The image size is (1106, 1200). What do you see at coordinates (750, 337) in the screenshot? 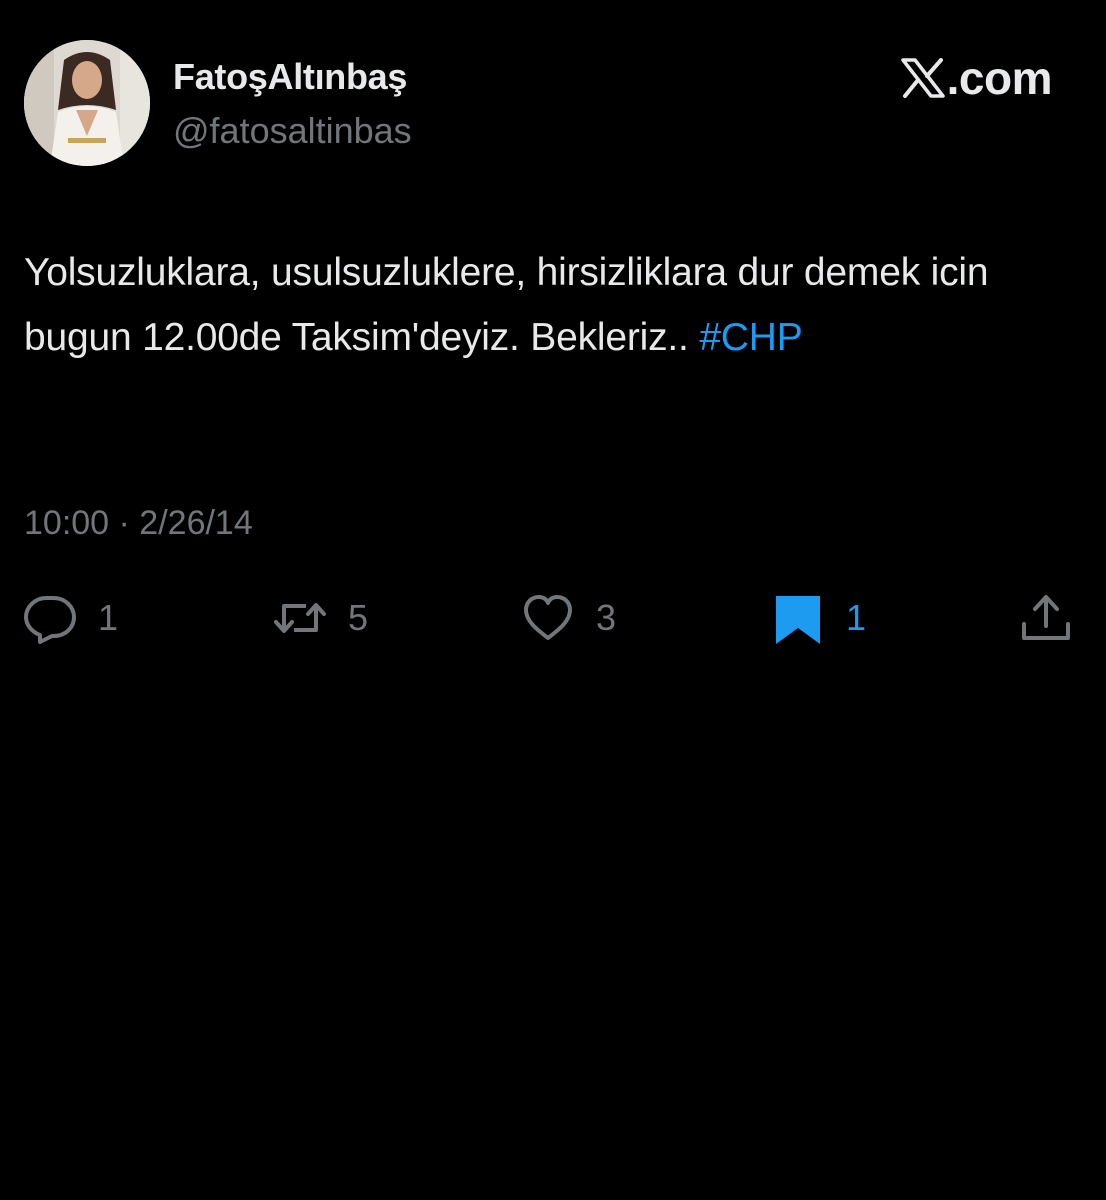
I see `hashtag-link: #CHP` at bounding box center [750, 337].